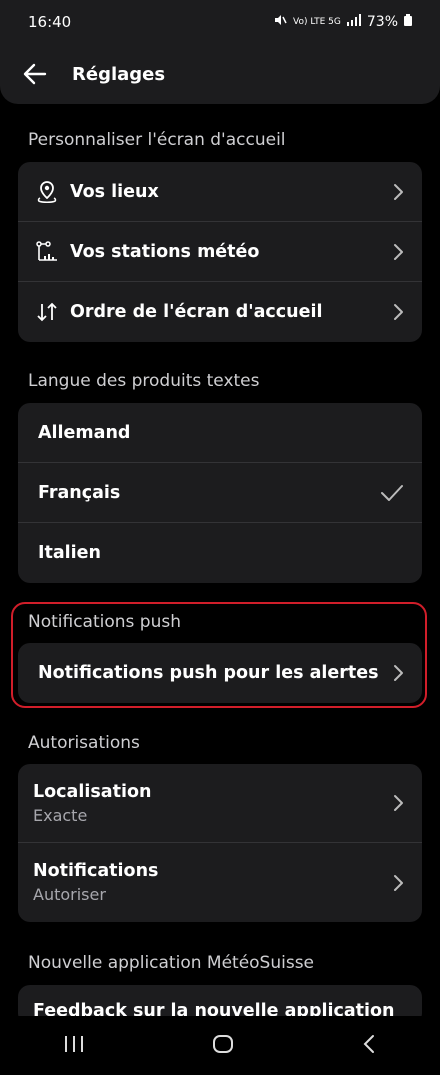 The width and height of the screenshot is (440, 1075). Describe the element at coordinates (50, 22) in the screenshot. I see `status-time: 16:40` at that location.